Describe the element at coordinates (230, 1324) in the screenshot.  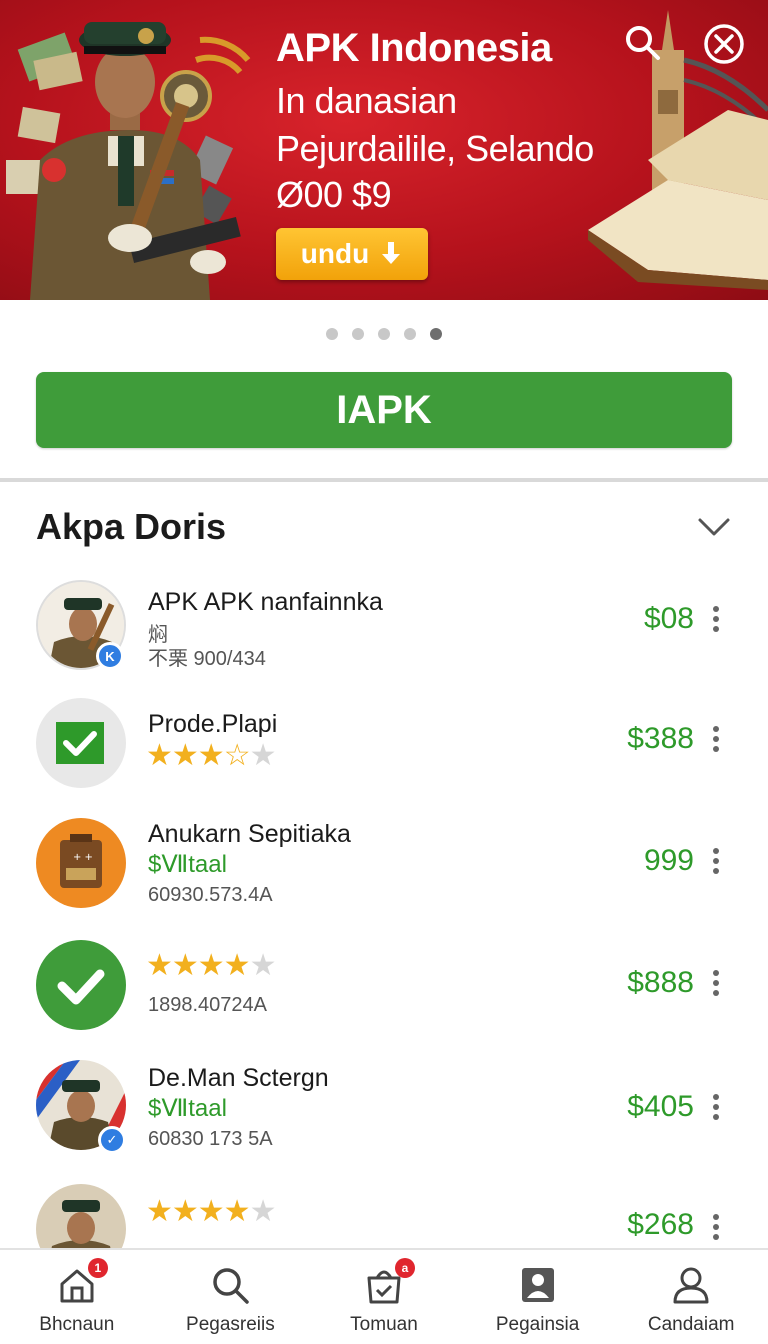
I see `nav-label: Pegasreiis` at that location.